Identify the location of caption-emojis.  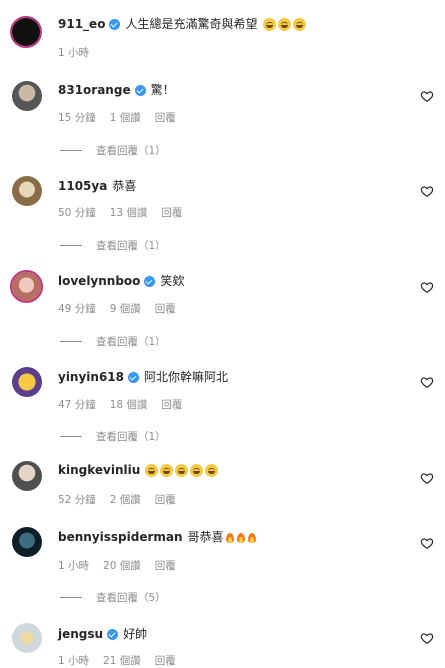
(285, 24).